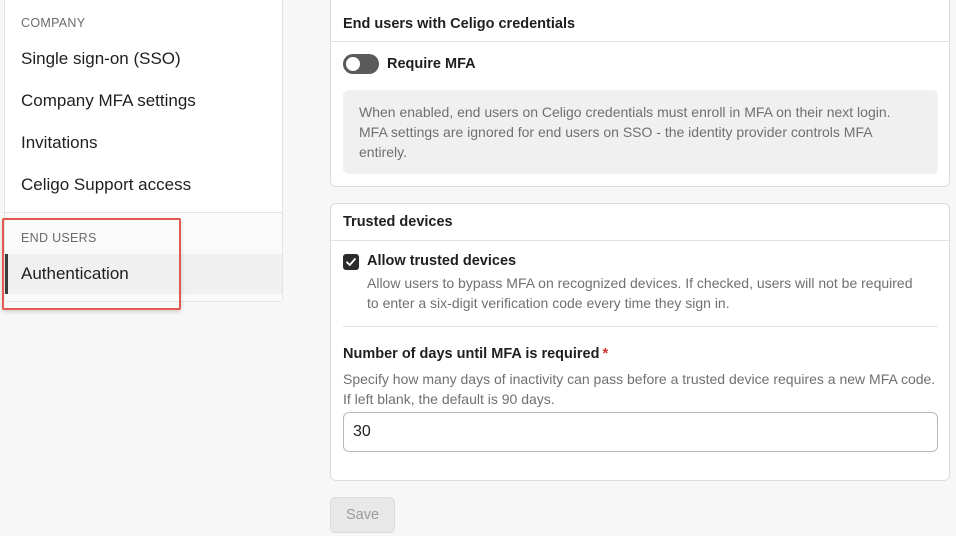 Image resolution: width=956 pixels, height=536 pixels. Describe the element at coordinates (361, 64) in the screenshot. I see `require-mfa-toggle` at that location.